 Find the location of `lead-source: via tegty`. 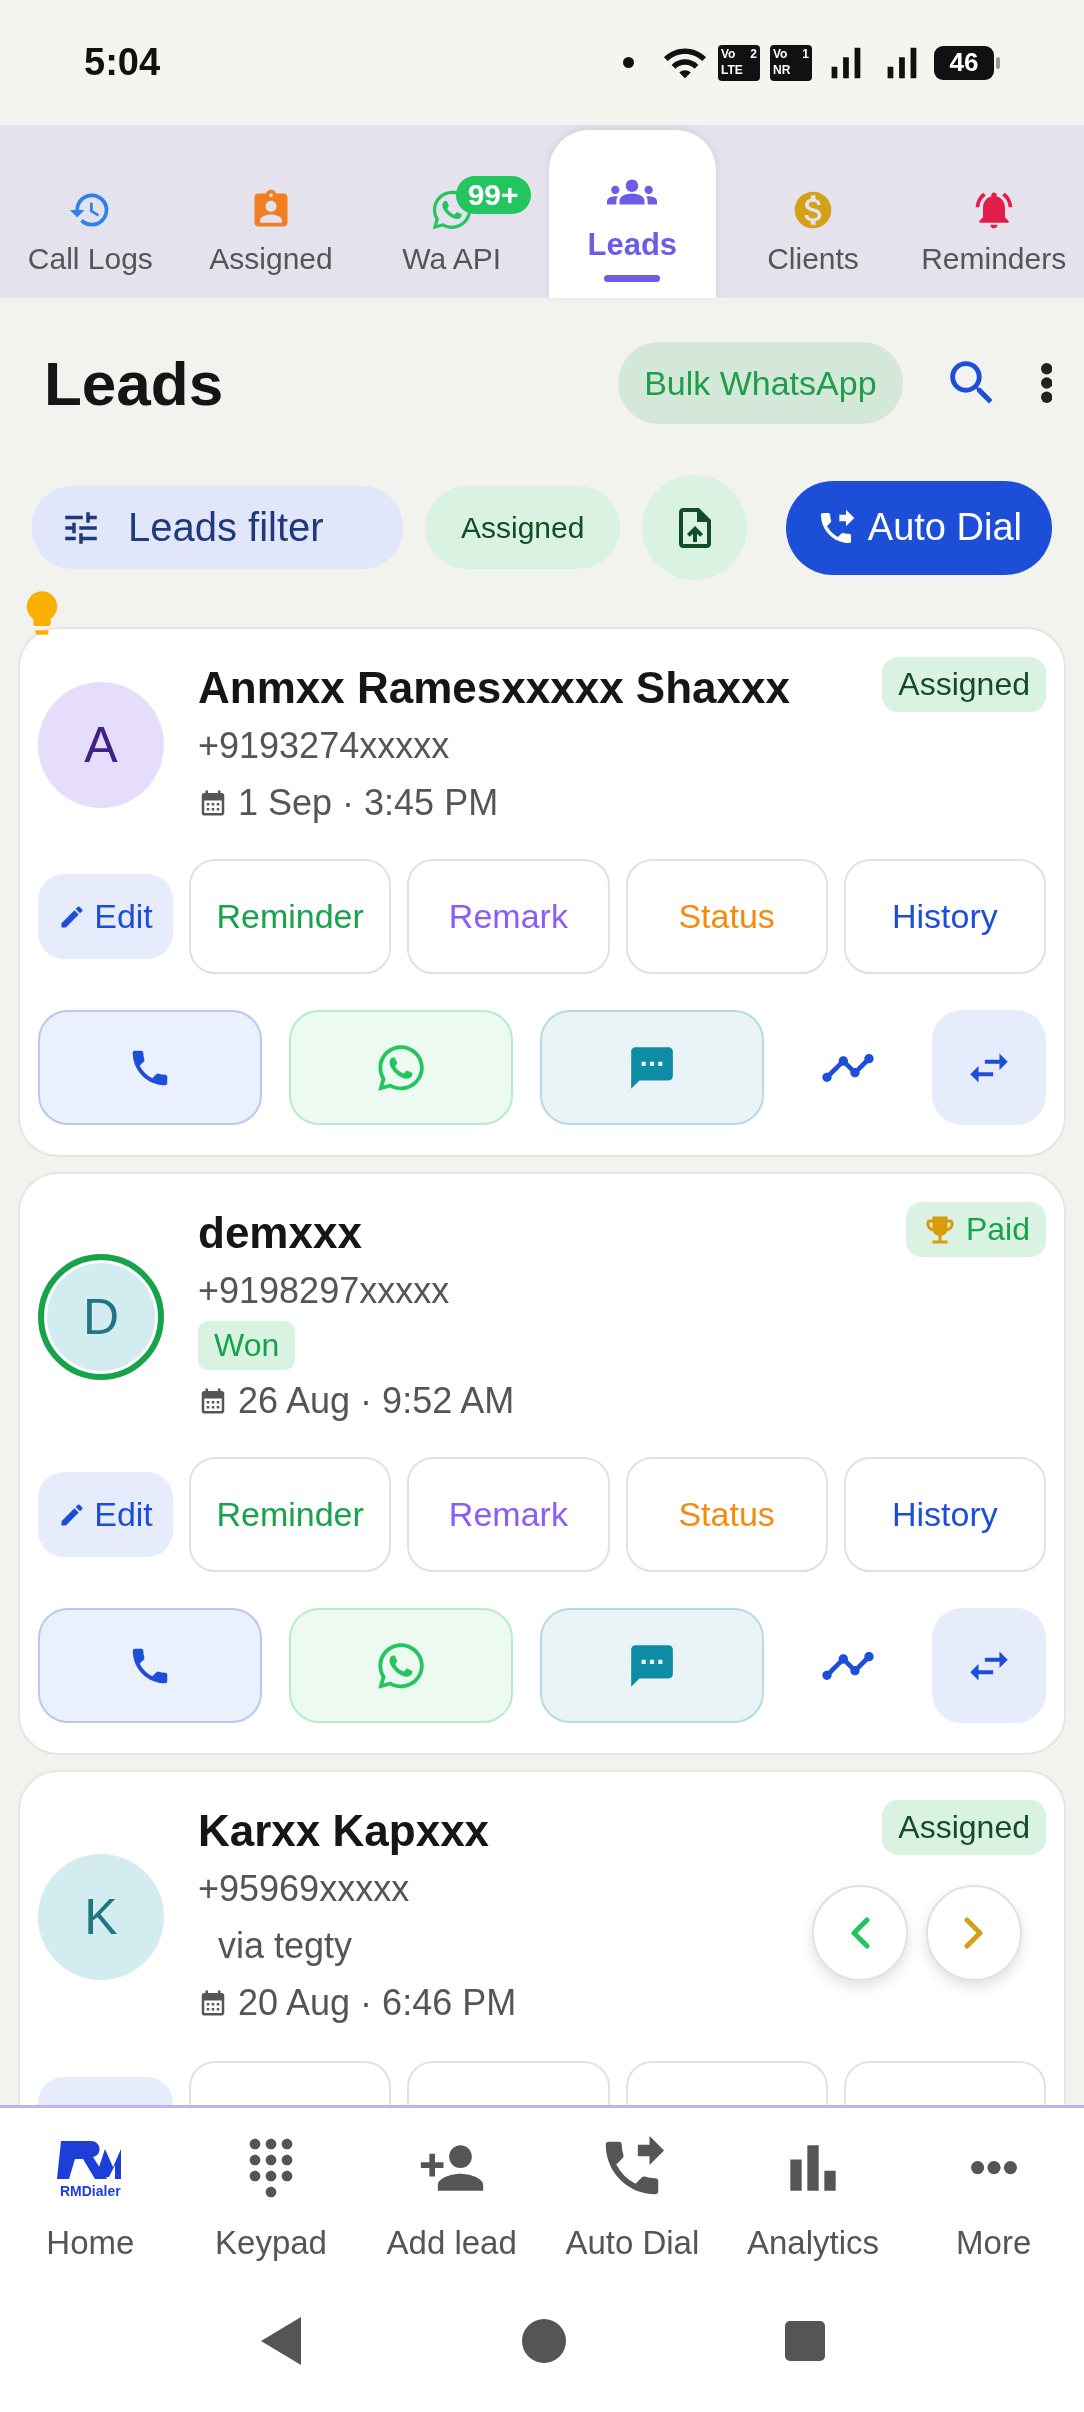

lead-source: via tegty is located at coordinates (285, 1946).